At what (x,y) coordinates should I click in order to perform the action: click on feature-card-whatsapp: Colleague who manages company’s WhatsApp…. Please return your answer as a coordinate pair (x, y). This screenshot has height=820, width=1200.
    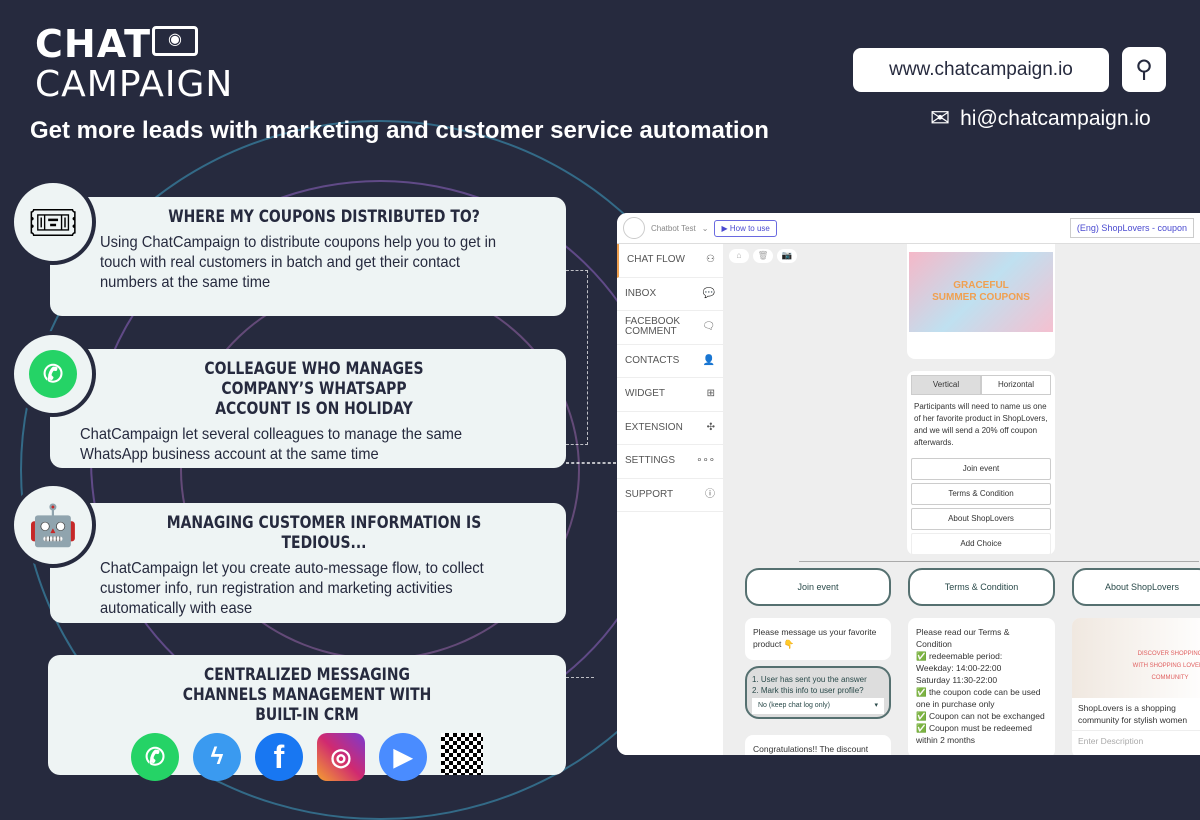
    Looking at the image, I should click on (308, 408).